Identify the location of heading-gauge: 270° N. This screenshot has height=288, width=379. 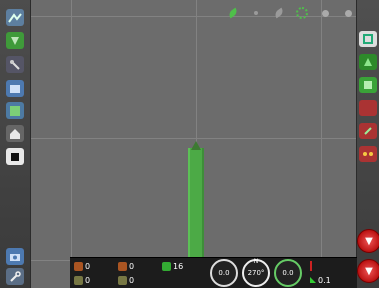
(256, 272).